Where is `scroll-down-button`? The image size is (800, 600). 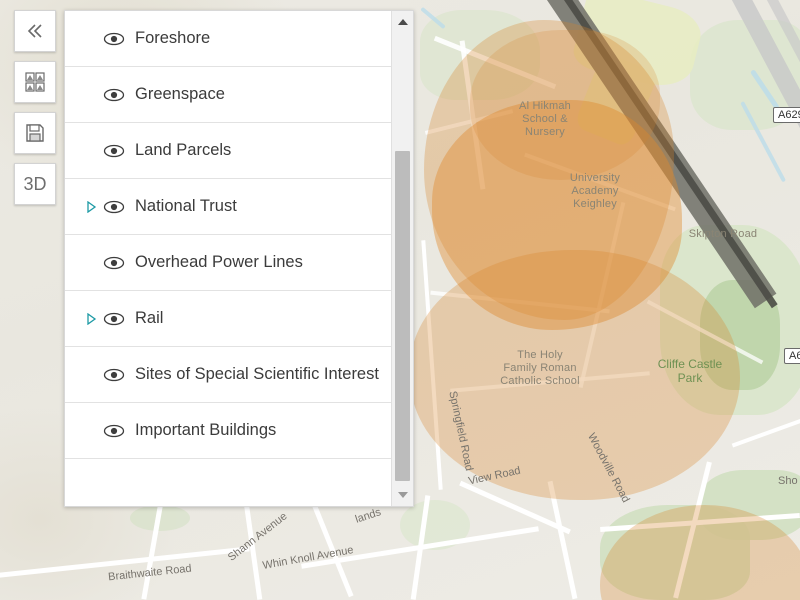
scroll-down-button is located at coordinates (402, 495).